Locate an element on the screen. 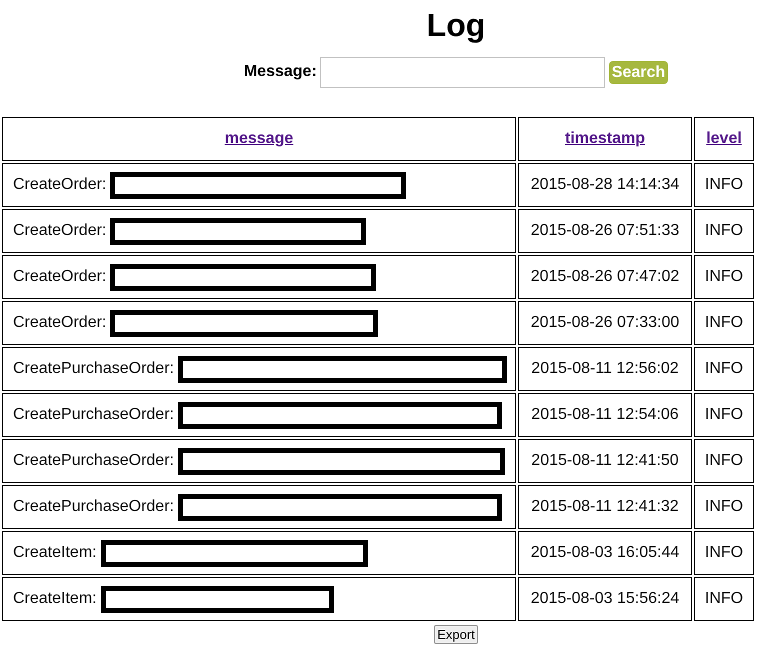 This screenshot has width=776, height=653. message-search-field is located at coordinates (462, 72).